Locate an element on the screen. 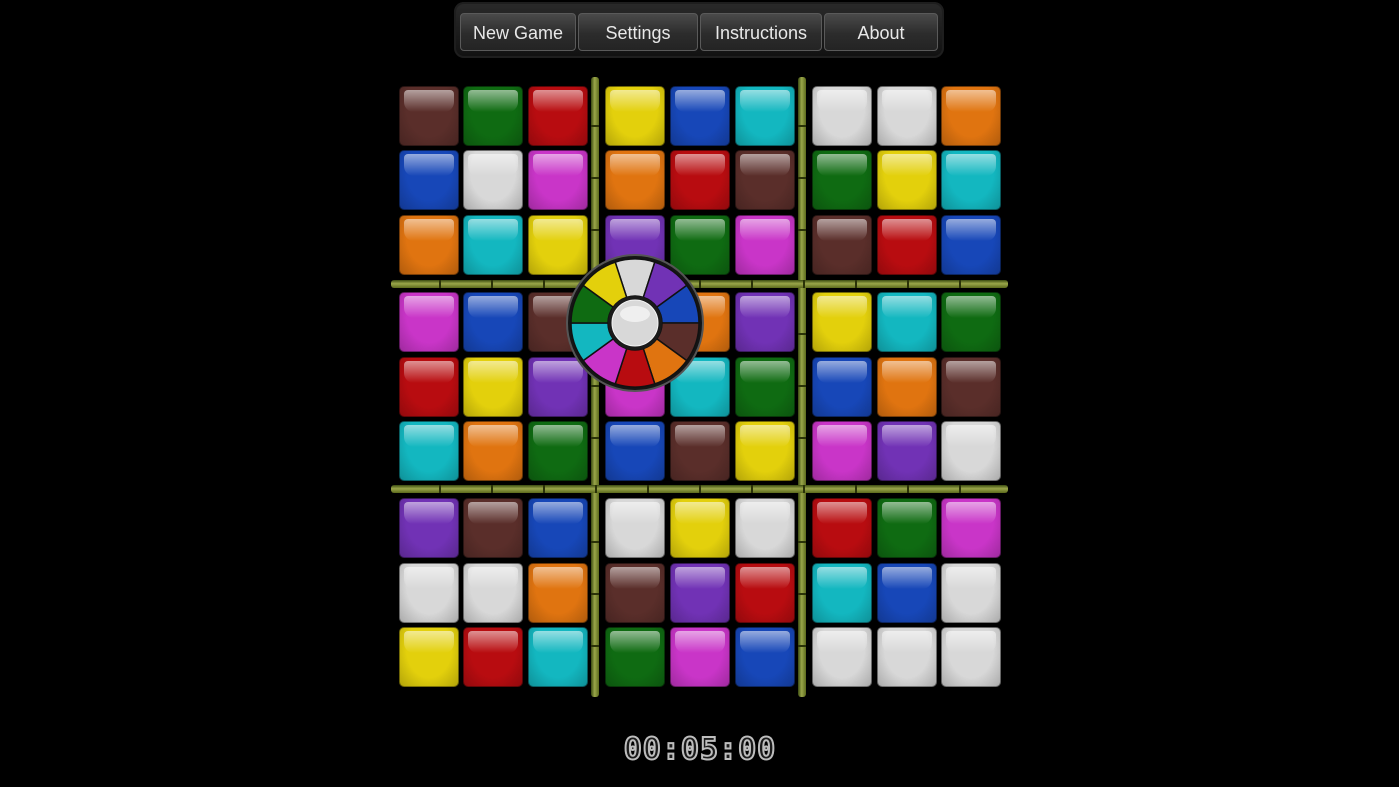 The image size is (1399, 787). settings-button: Settings is located at coordinates (638, 32).